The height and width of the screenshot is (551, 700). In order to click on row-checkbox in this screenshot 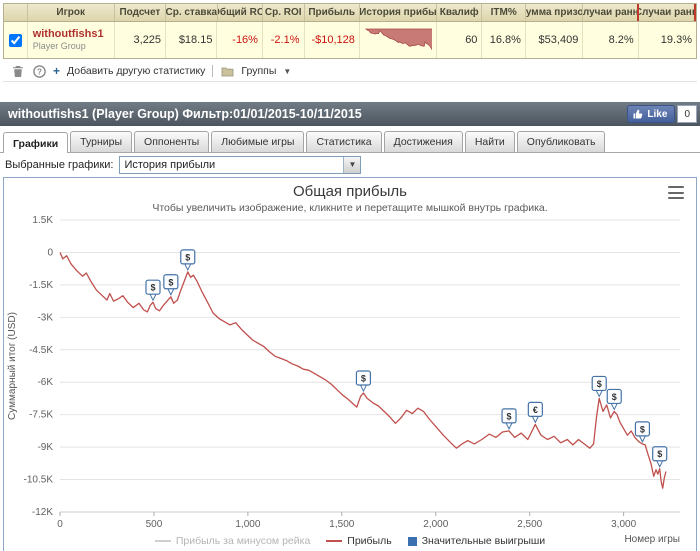, I will do `click(15, 40)`.